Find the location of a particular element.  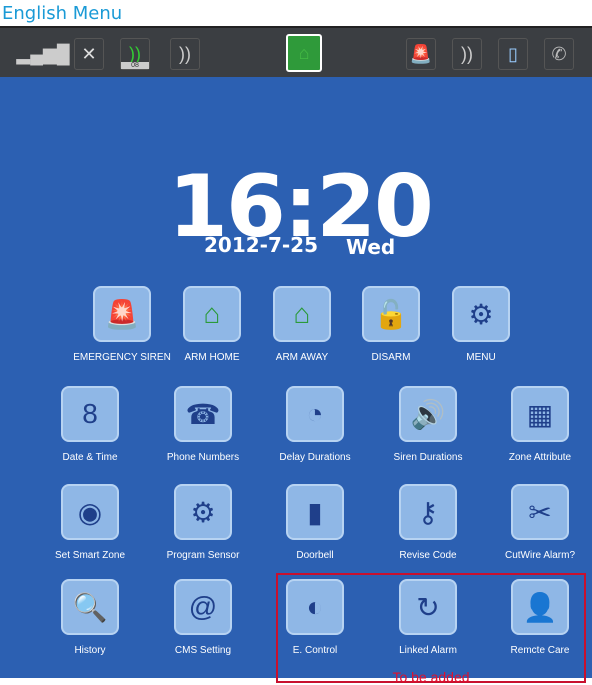

remote-care-icon: )) is located at coordinates (185, 54).